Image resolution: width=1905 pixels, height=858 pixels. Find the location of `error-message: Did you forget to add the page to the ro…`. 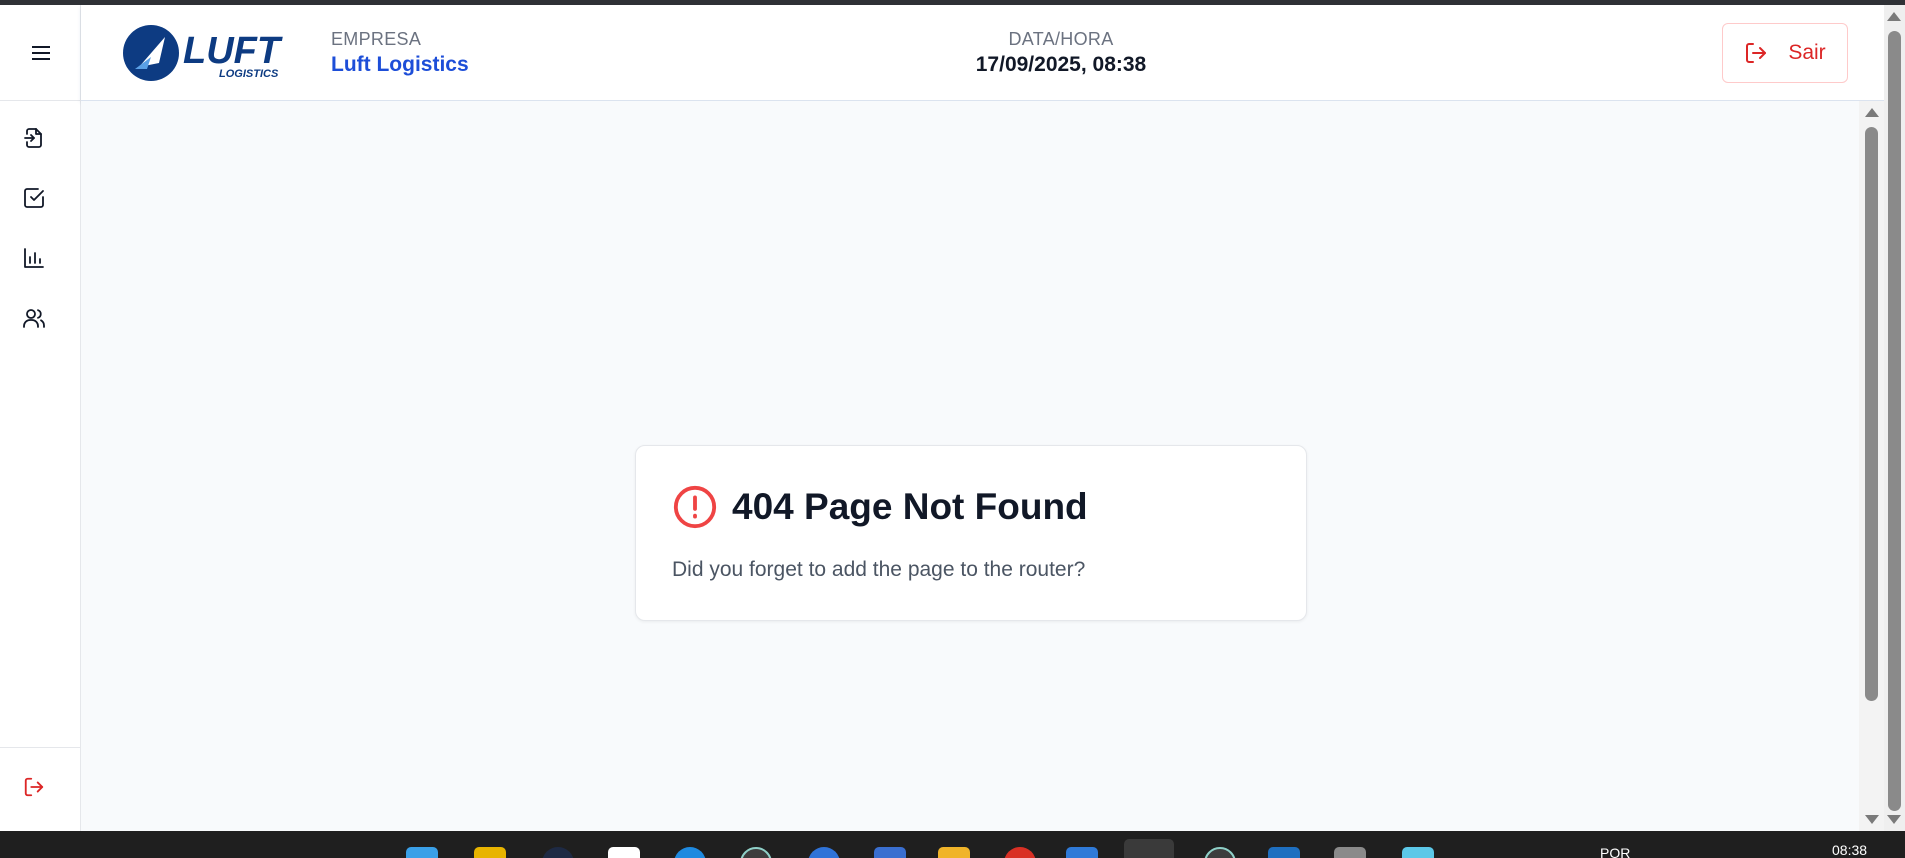

error-message: Did you forget to add the page to the ro… is located at coordinates (879, 569).